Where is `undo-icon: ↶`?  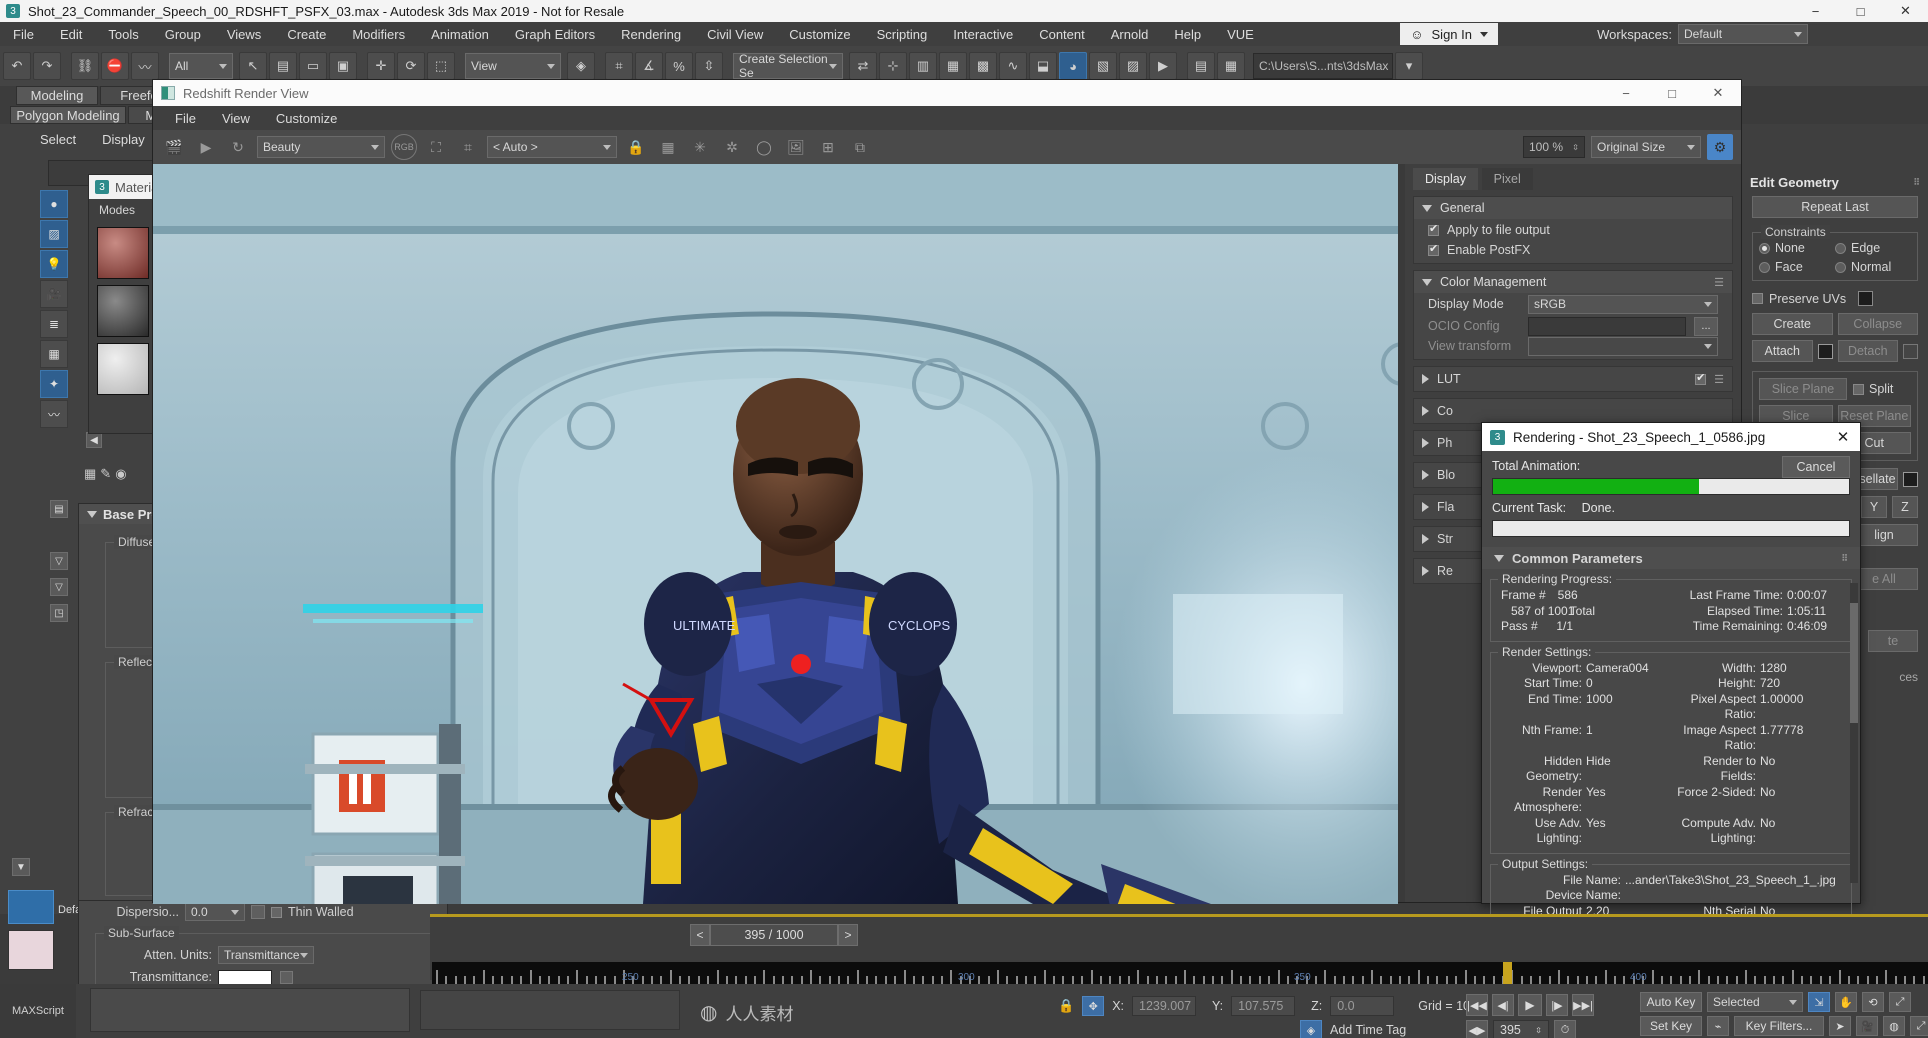 undo-icon: ↶ is located at coordinates (17, 66).